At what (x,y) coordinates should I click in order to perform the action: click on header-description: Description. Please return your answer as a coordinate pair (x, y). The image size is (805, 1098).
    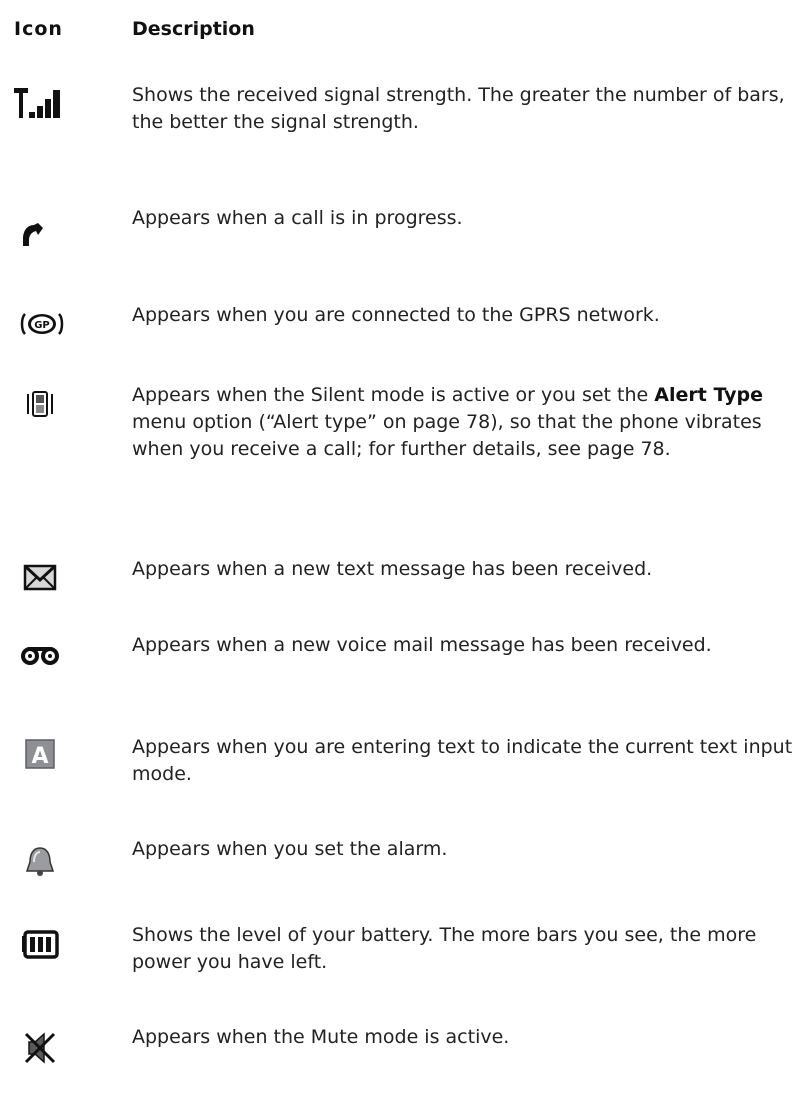
    Looking at the image, I should click on (193, 29).